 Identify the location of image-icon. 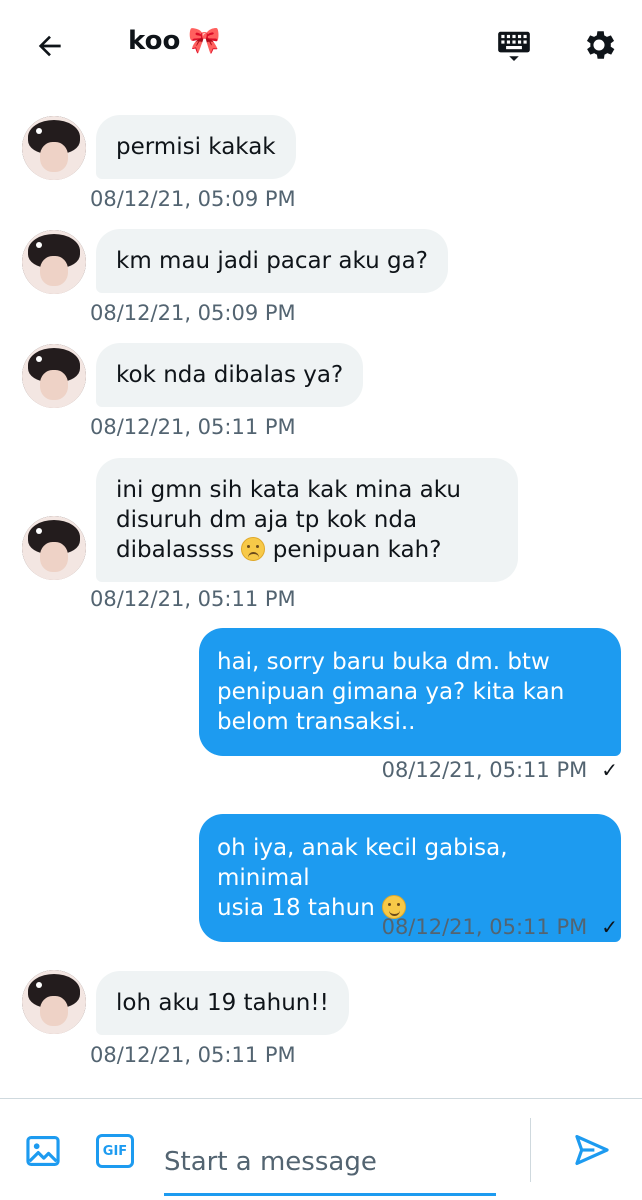
(43, 1151).